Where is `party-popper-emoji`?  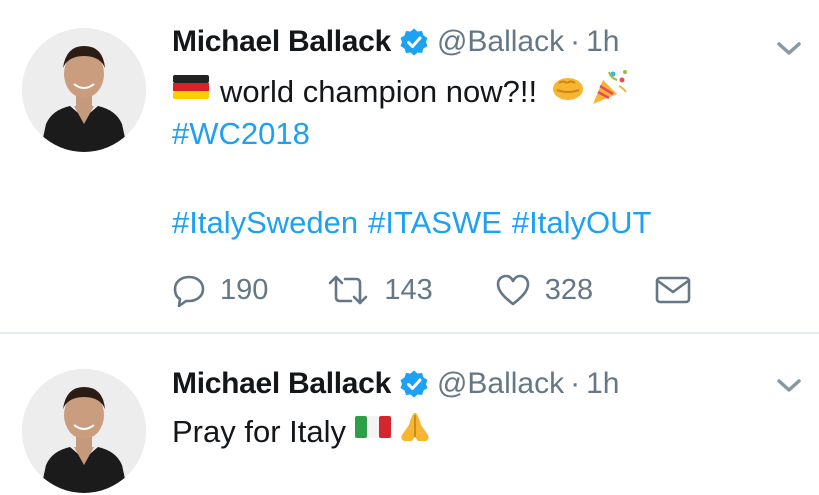 party-popper-emoji is located at coordinates (609, 92).